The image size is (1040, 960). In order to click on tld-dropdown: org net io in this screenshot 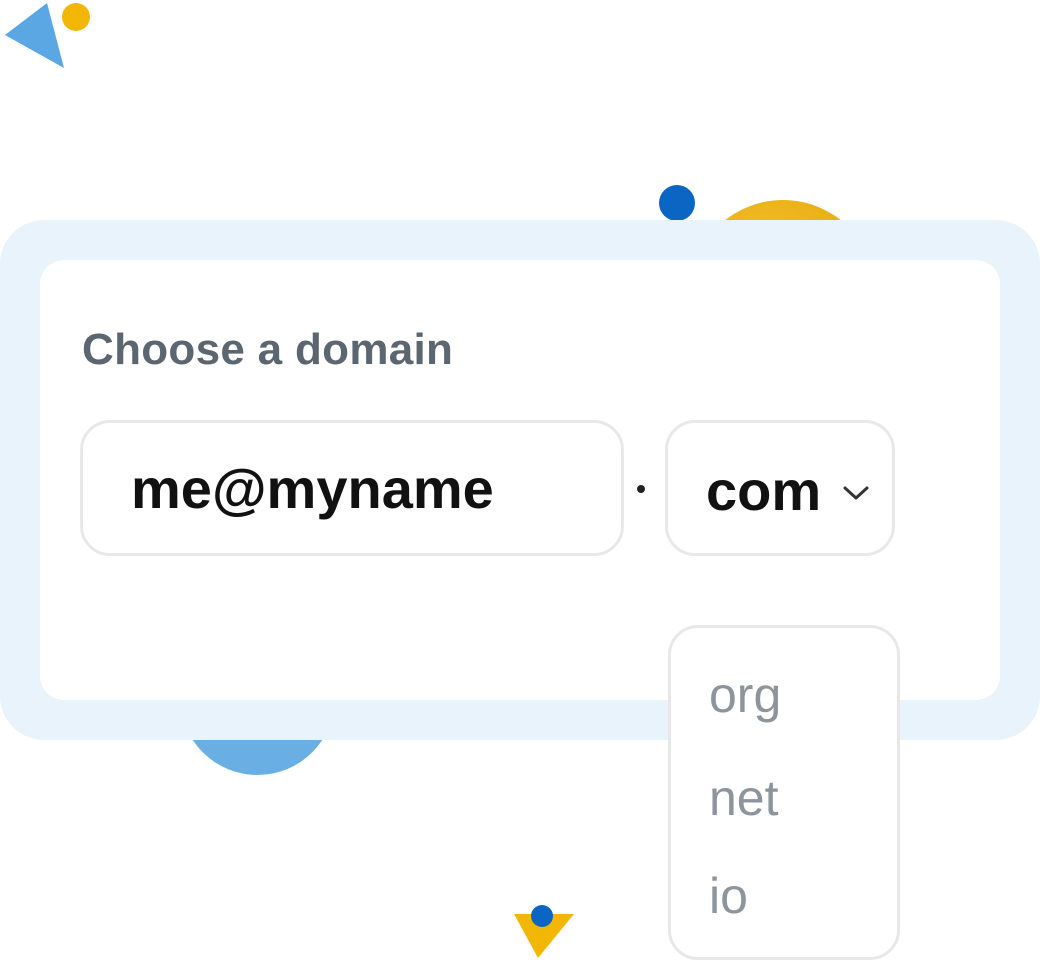, I will do `click(784, 792)`.